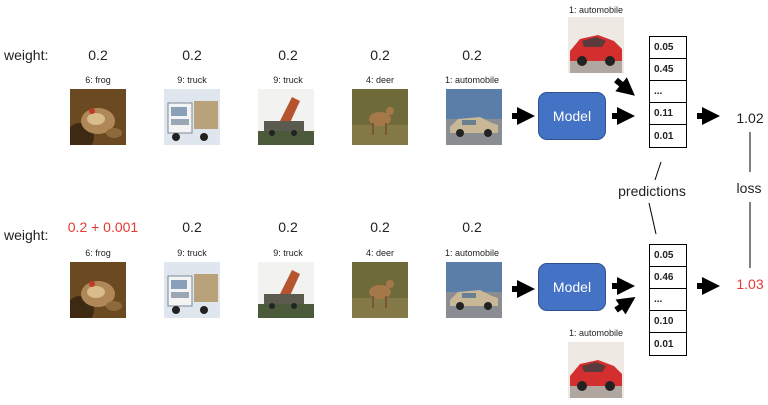  Describe the element at coordinates (658, 171) in the screenshot. I see `predictions-connector-top` at that location.